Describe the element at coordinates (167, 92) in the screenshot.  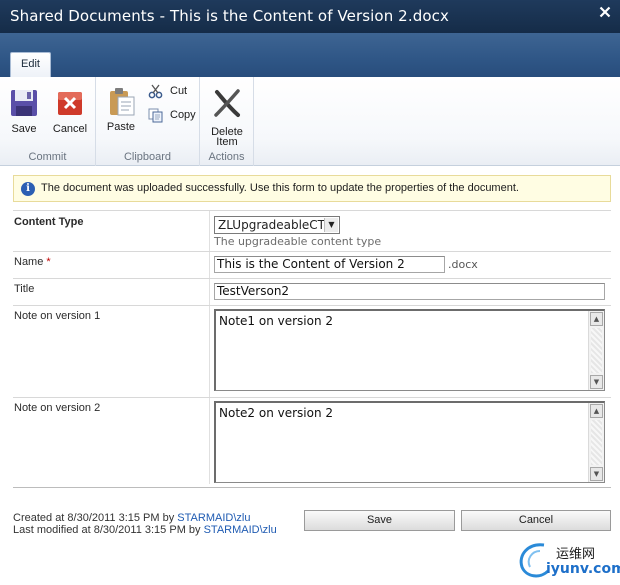
I see `cut-button: Cut` at that location.